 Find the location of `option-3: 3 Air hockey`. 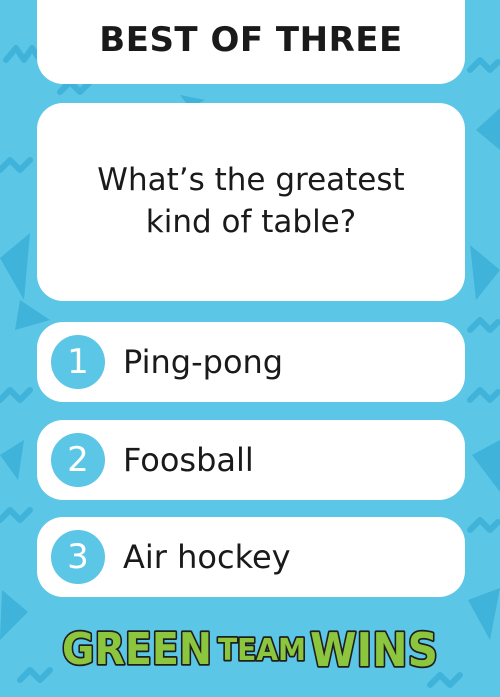

option-3: 3 Air hockey is located at coordinates (251, 557).